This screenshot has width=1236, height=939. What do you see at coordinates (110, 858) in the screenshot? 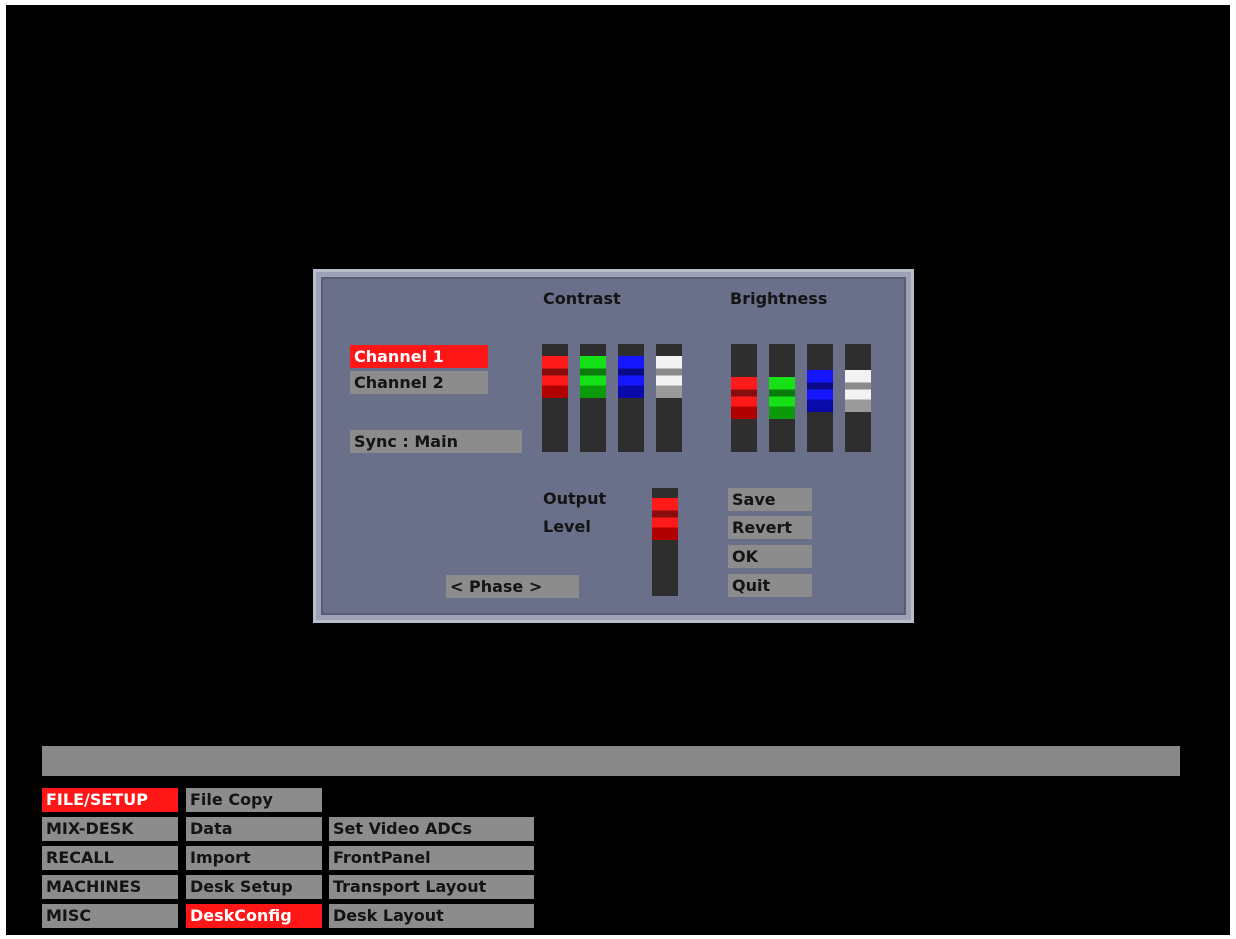
I see `menu-recall: RECALL` at bounding box center [110, 858].